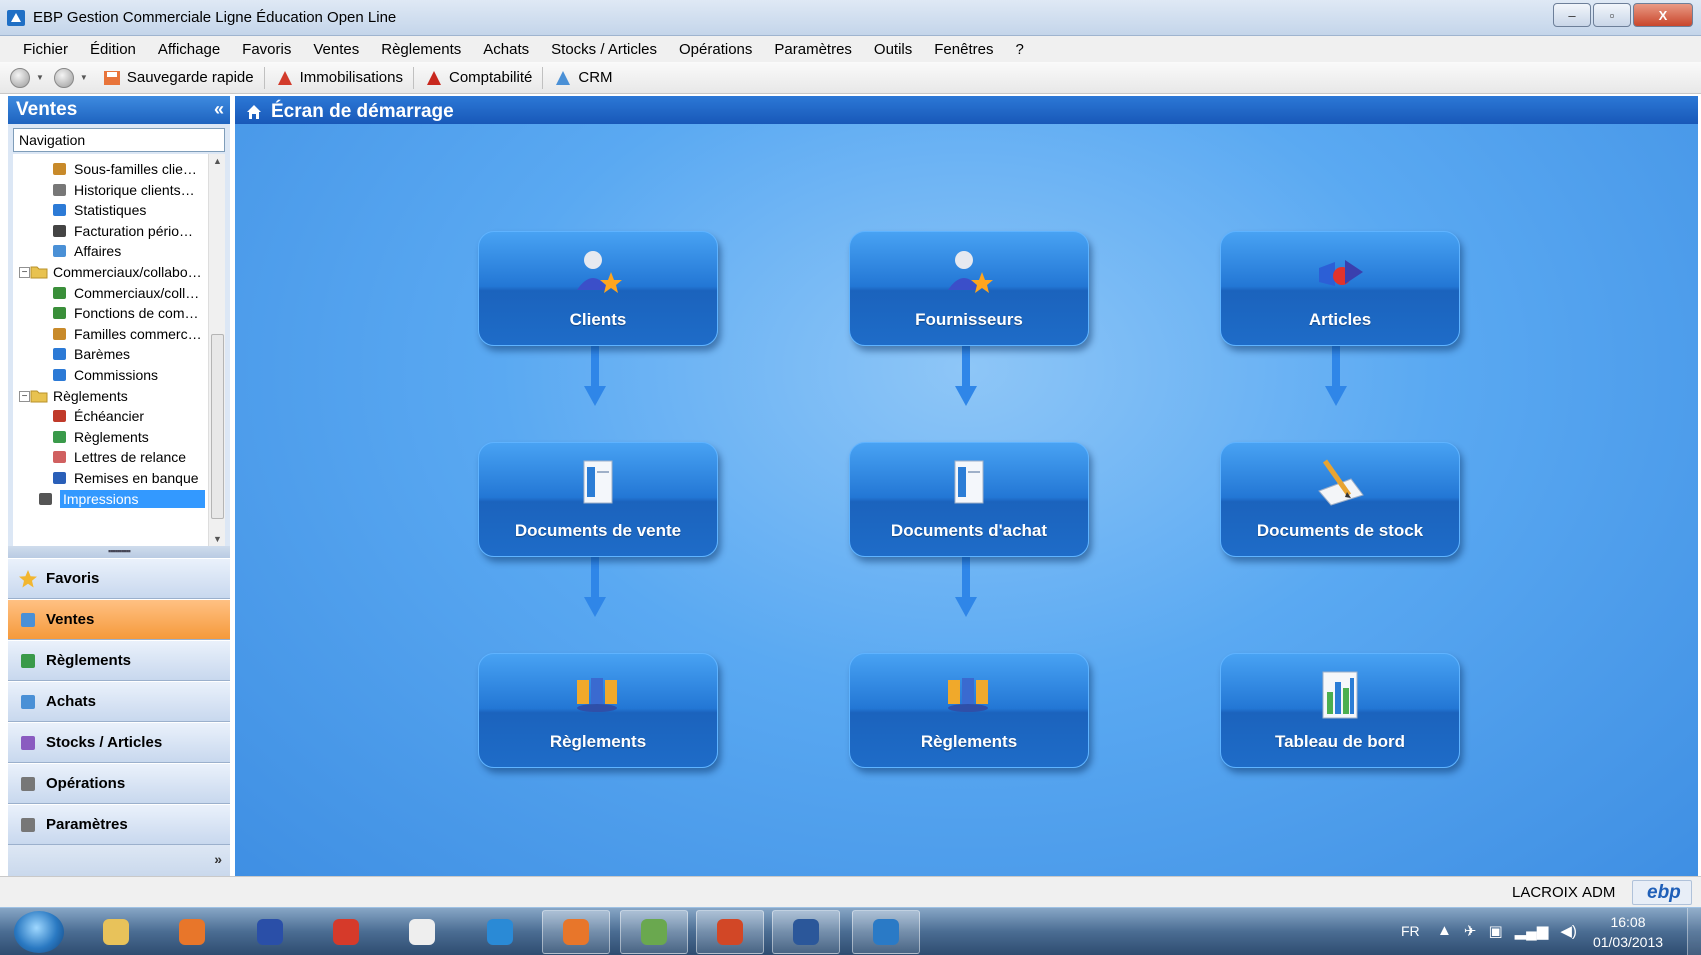 The image size is (1701, 955). Describe the element at coordinates (1532, 931) in the screenshot. I see `network-icon: ▂▄▆` at that location.